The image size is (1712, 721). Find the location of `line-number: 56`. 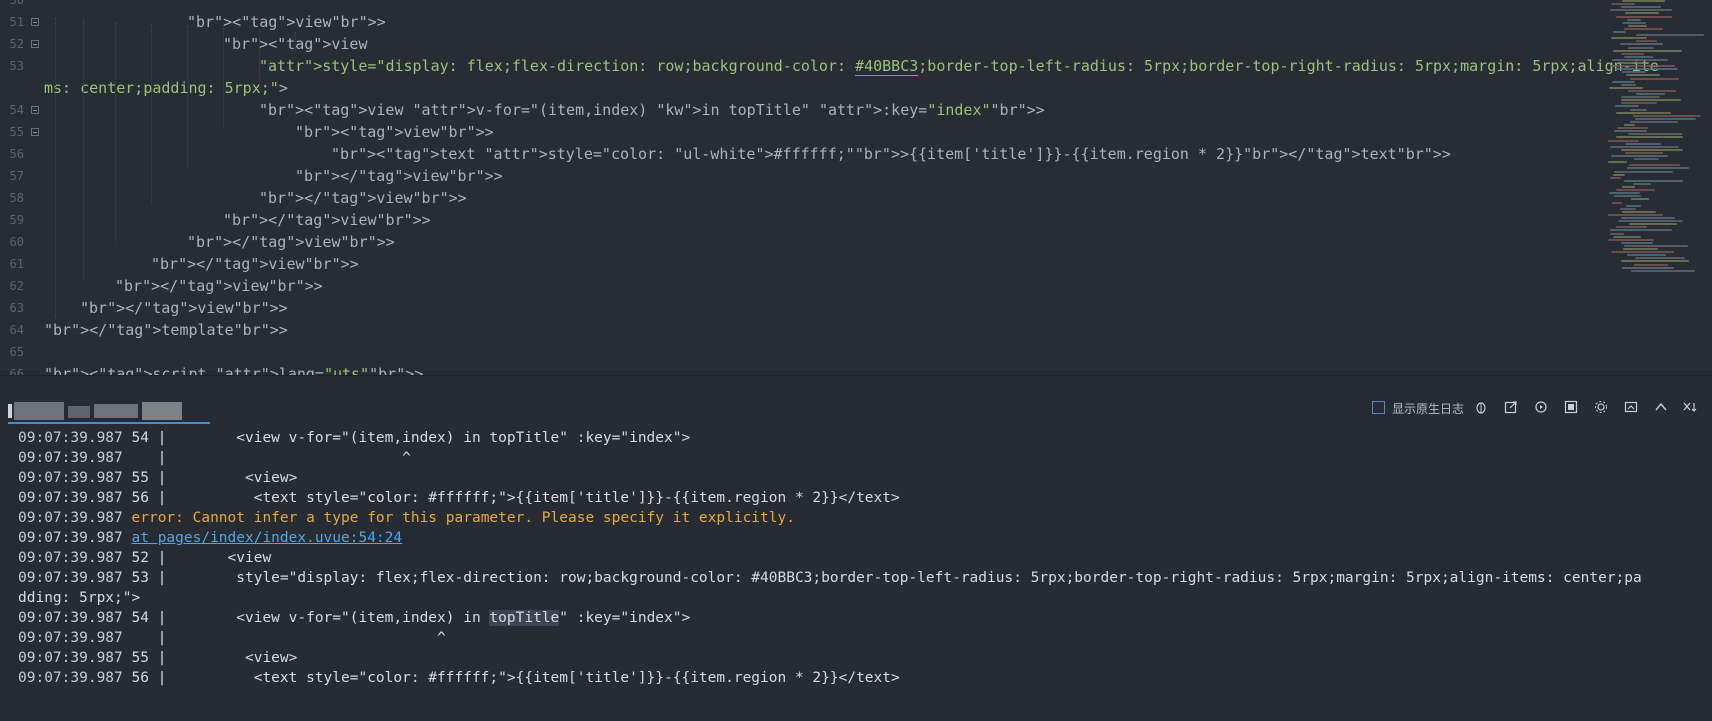

line-number: 56 is located at coordinates (16, 154).